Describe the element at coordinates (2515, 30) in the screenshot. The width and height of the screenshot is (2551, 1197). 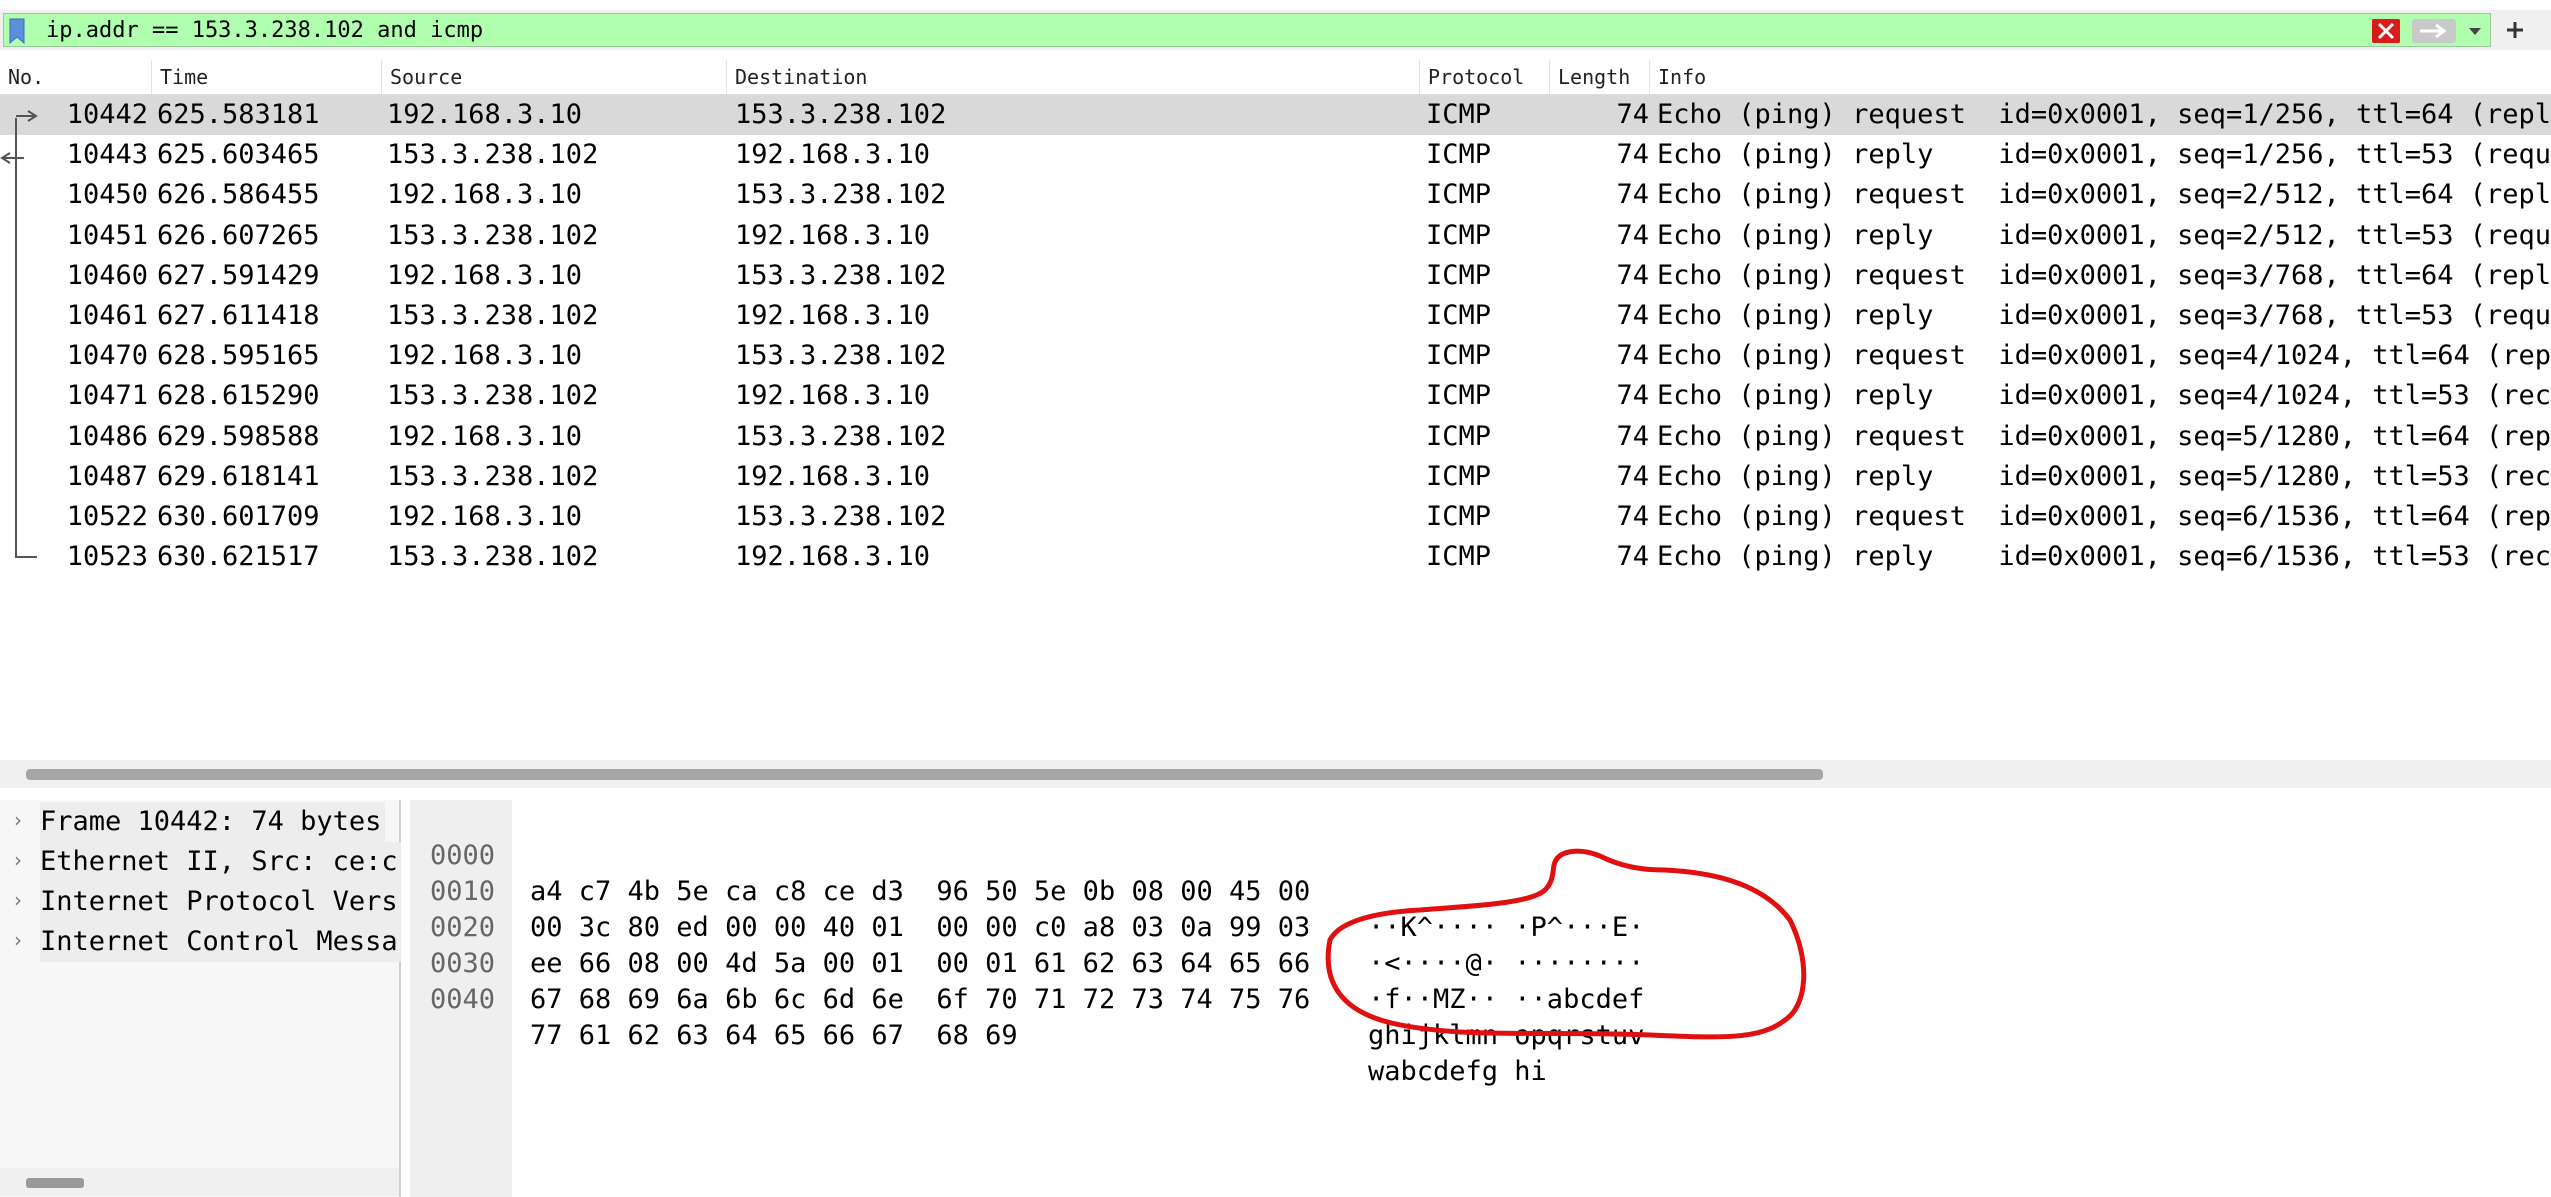
I see `plus-icon` at that location.